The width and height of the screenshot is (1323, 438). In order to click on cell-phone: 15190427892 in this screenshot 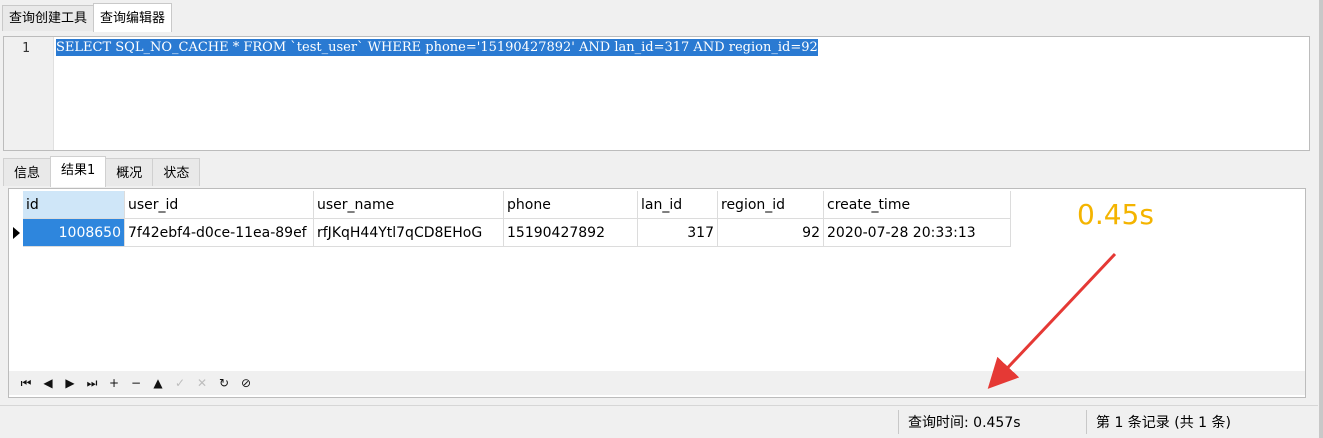, I will do `click(571, 233)`.